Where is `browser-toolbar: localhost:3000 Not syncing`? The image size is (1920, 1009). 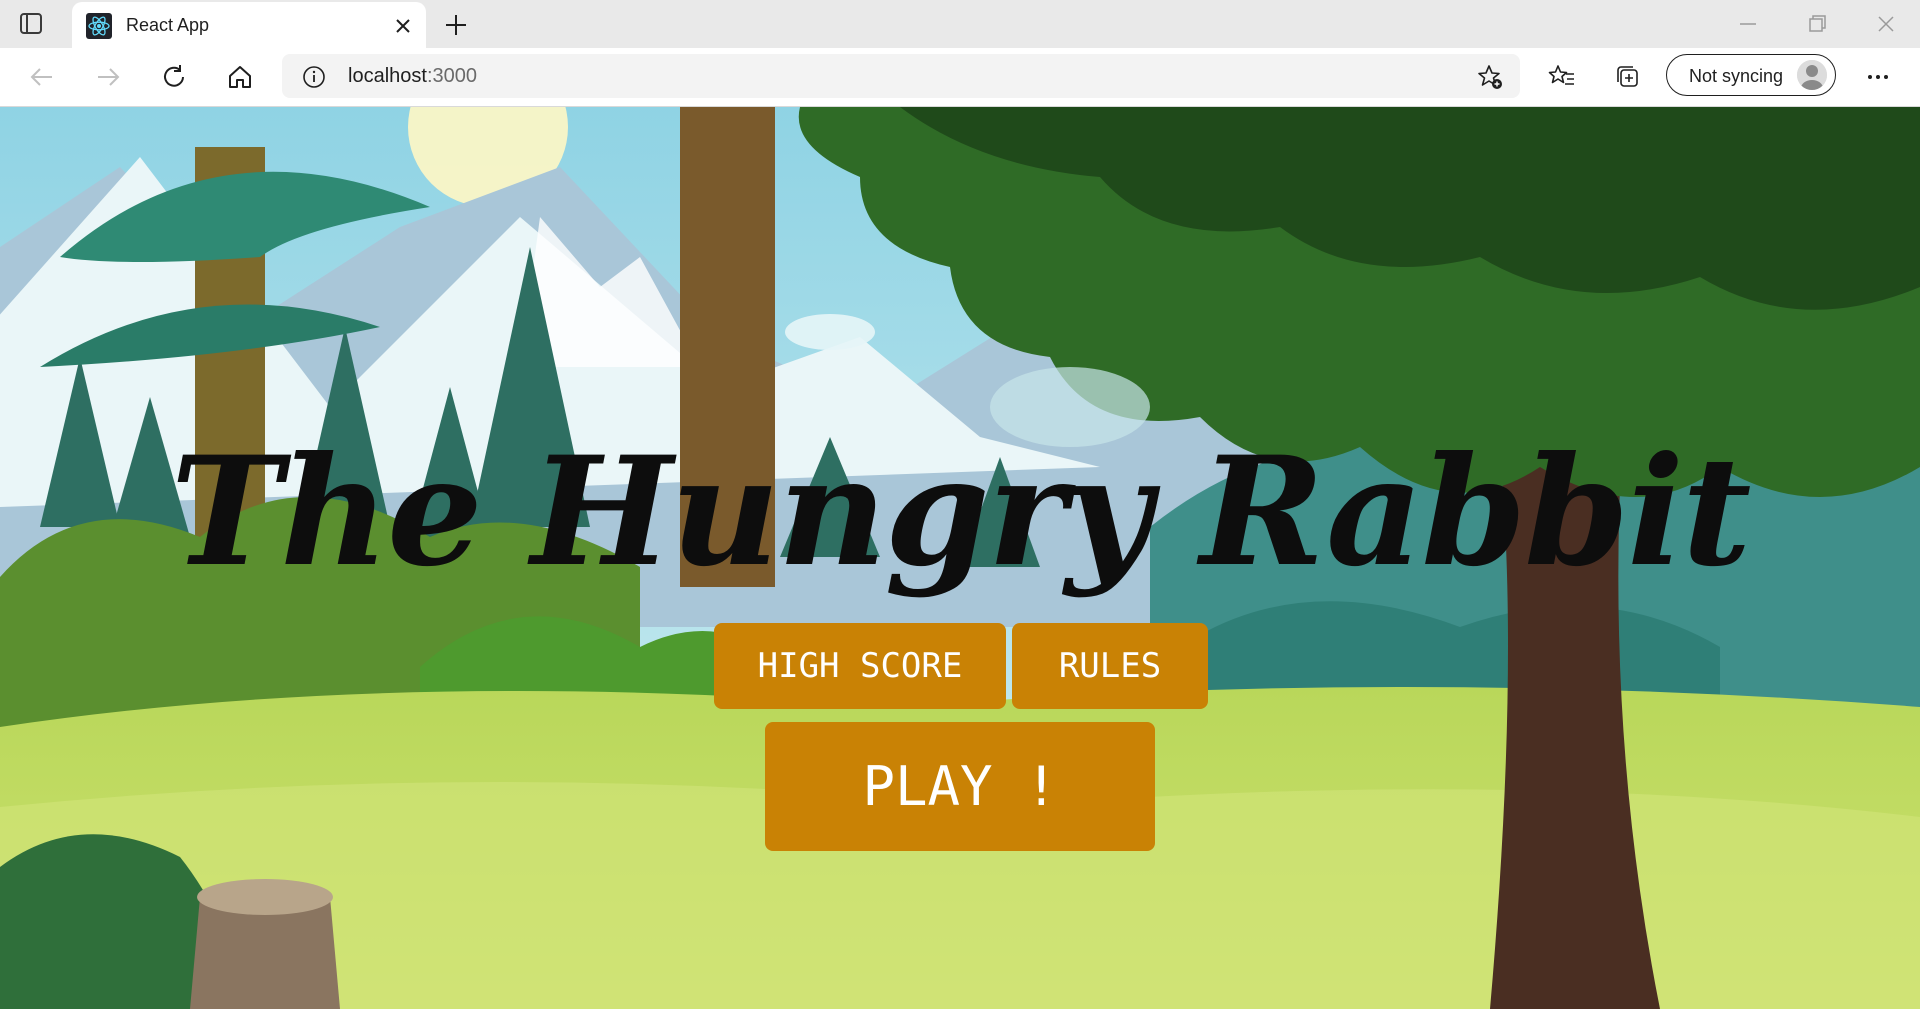
browser-toolbar: localhost:3000 Not syncing is located at coordinates (960, 77).